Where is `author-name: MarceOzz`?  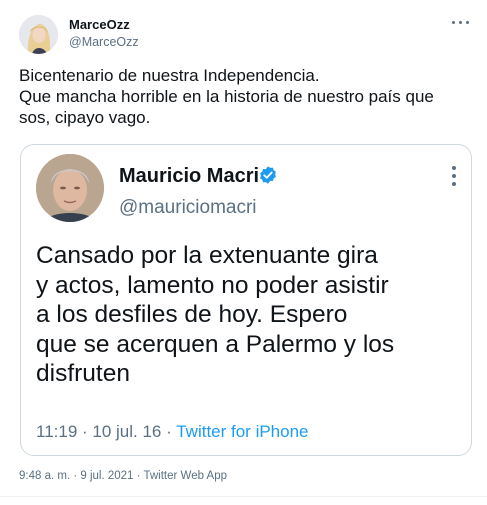
author-name: MarceOzz is located at coordinates (99, 24).